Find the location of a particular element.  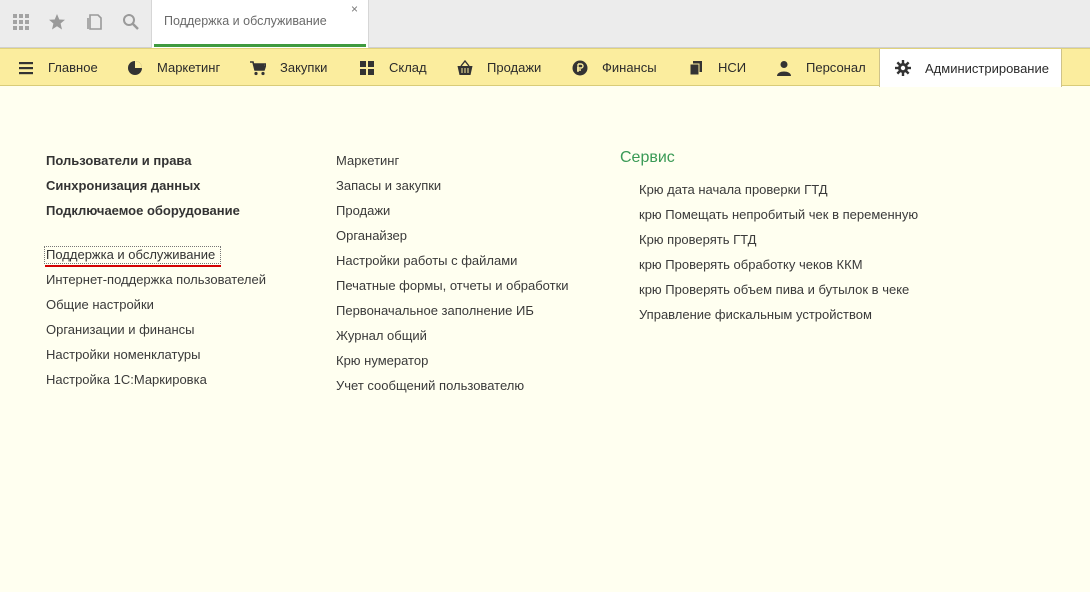

link-initial-fill: Первоначальное заполнение ИБ is located at coordinates (435, 310).